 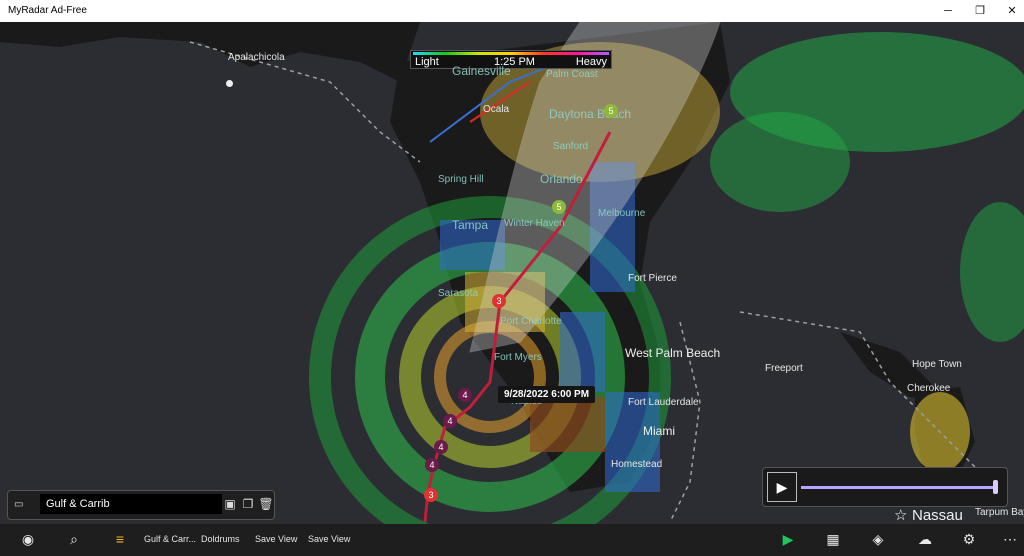 What do you see at coordinates (969, 539) in the screenshot?
I see `settings-gear-icon: ⚙` at bounding box center [969, 539].